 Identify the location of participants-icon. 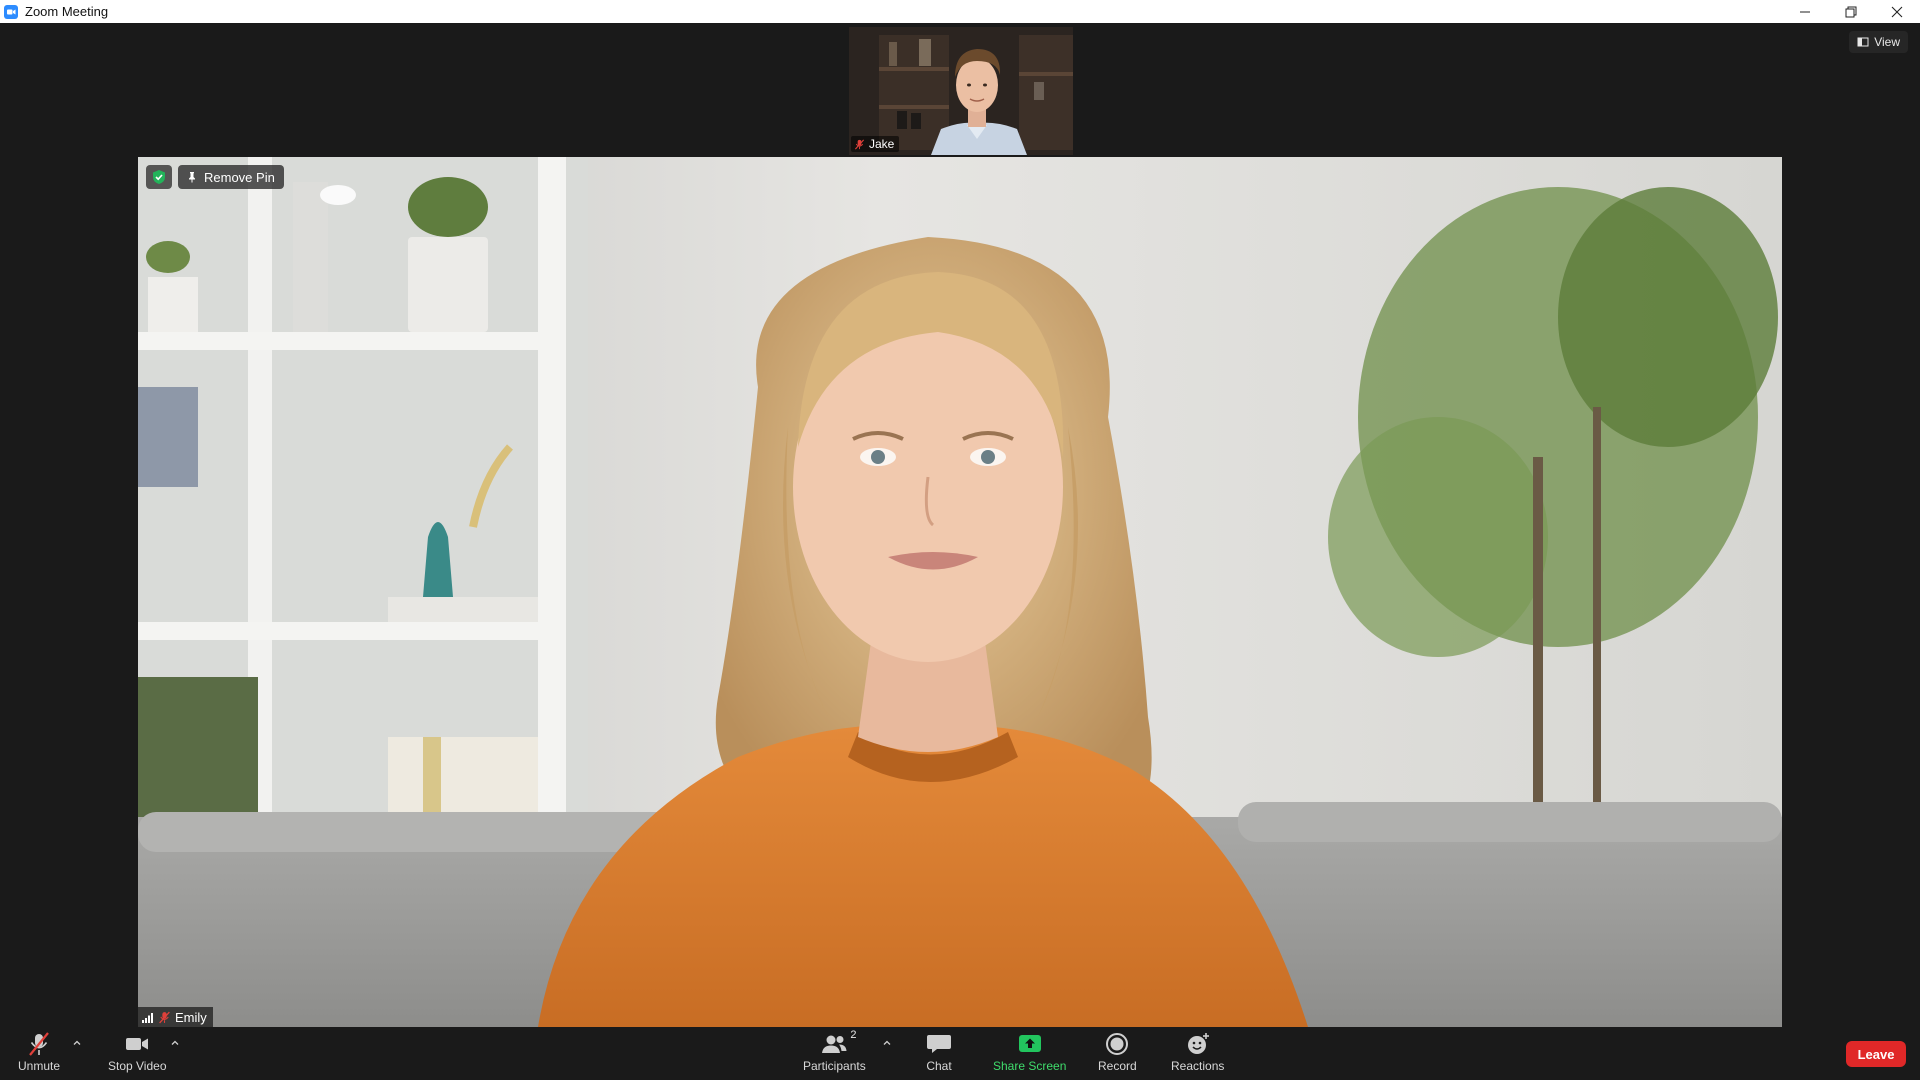
(834, 1044).